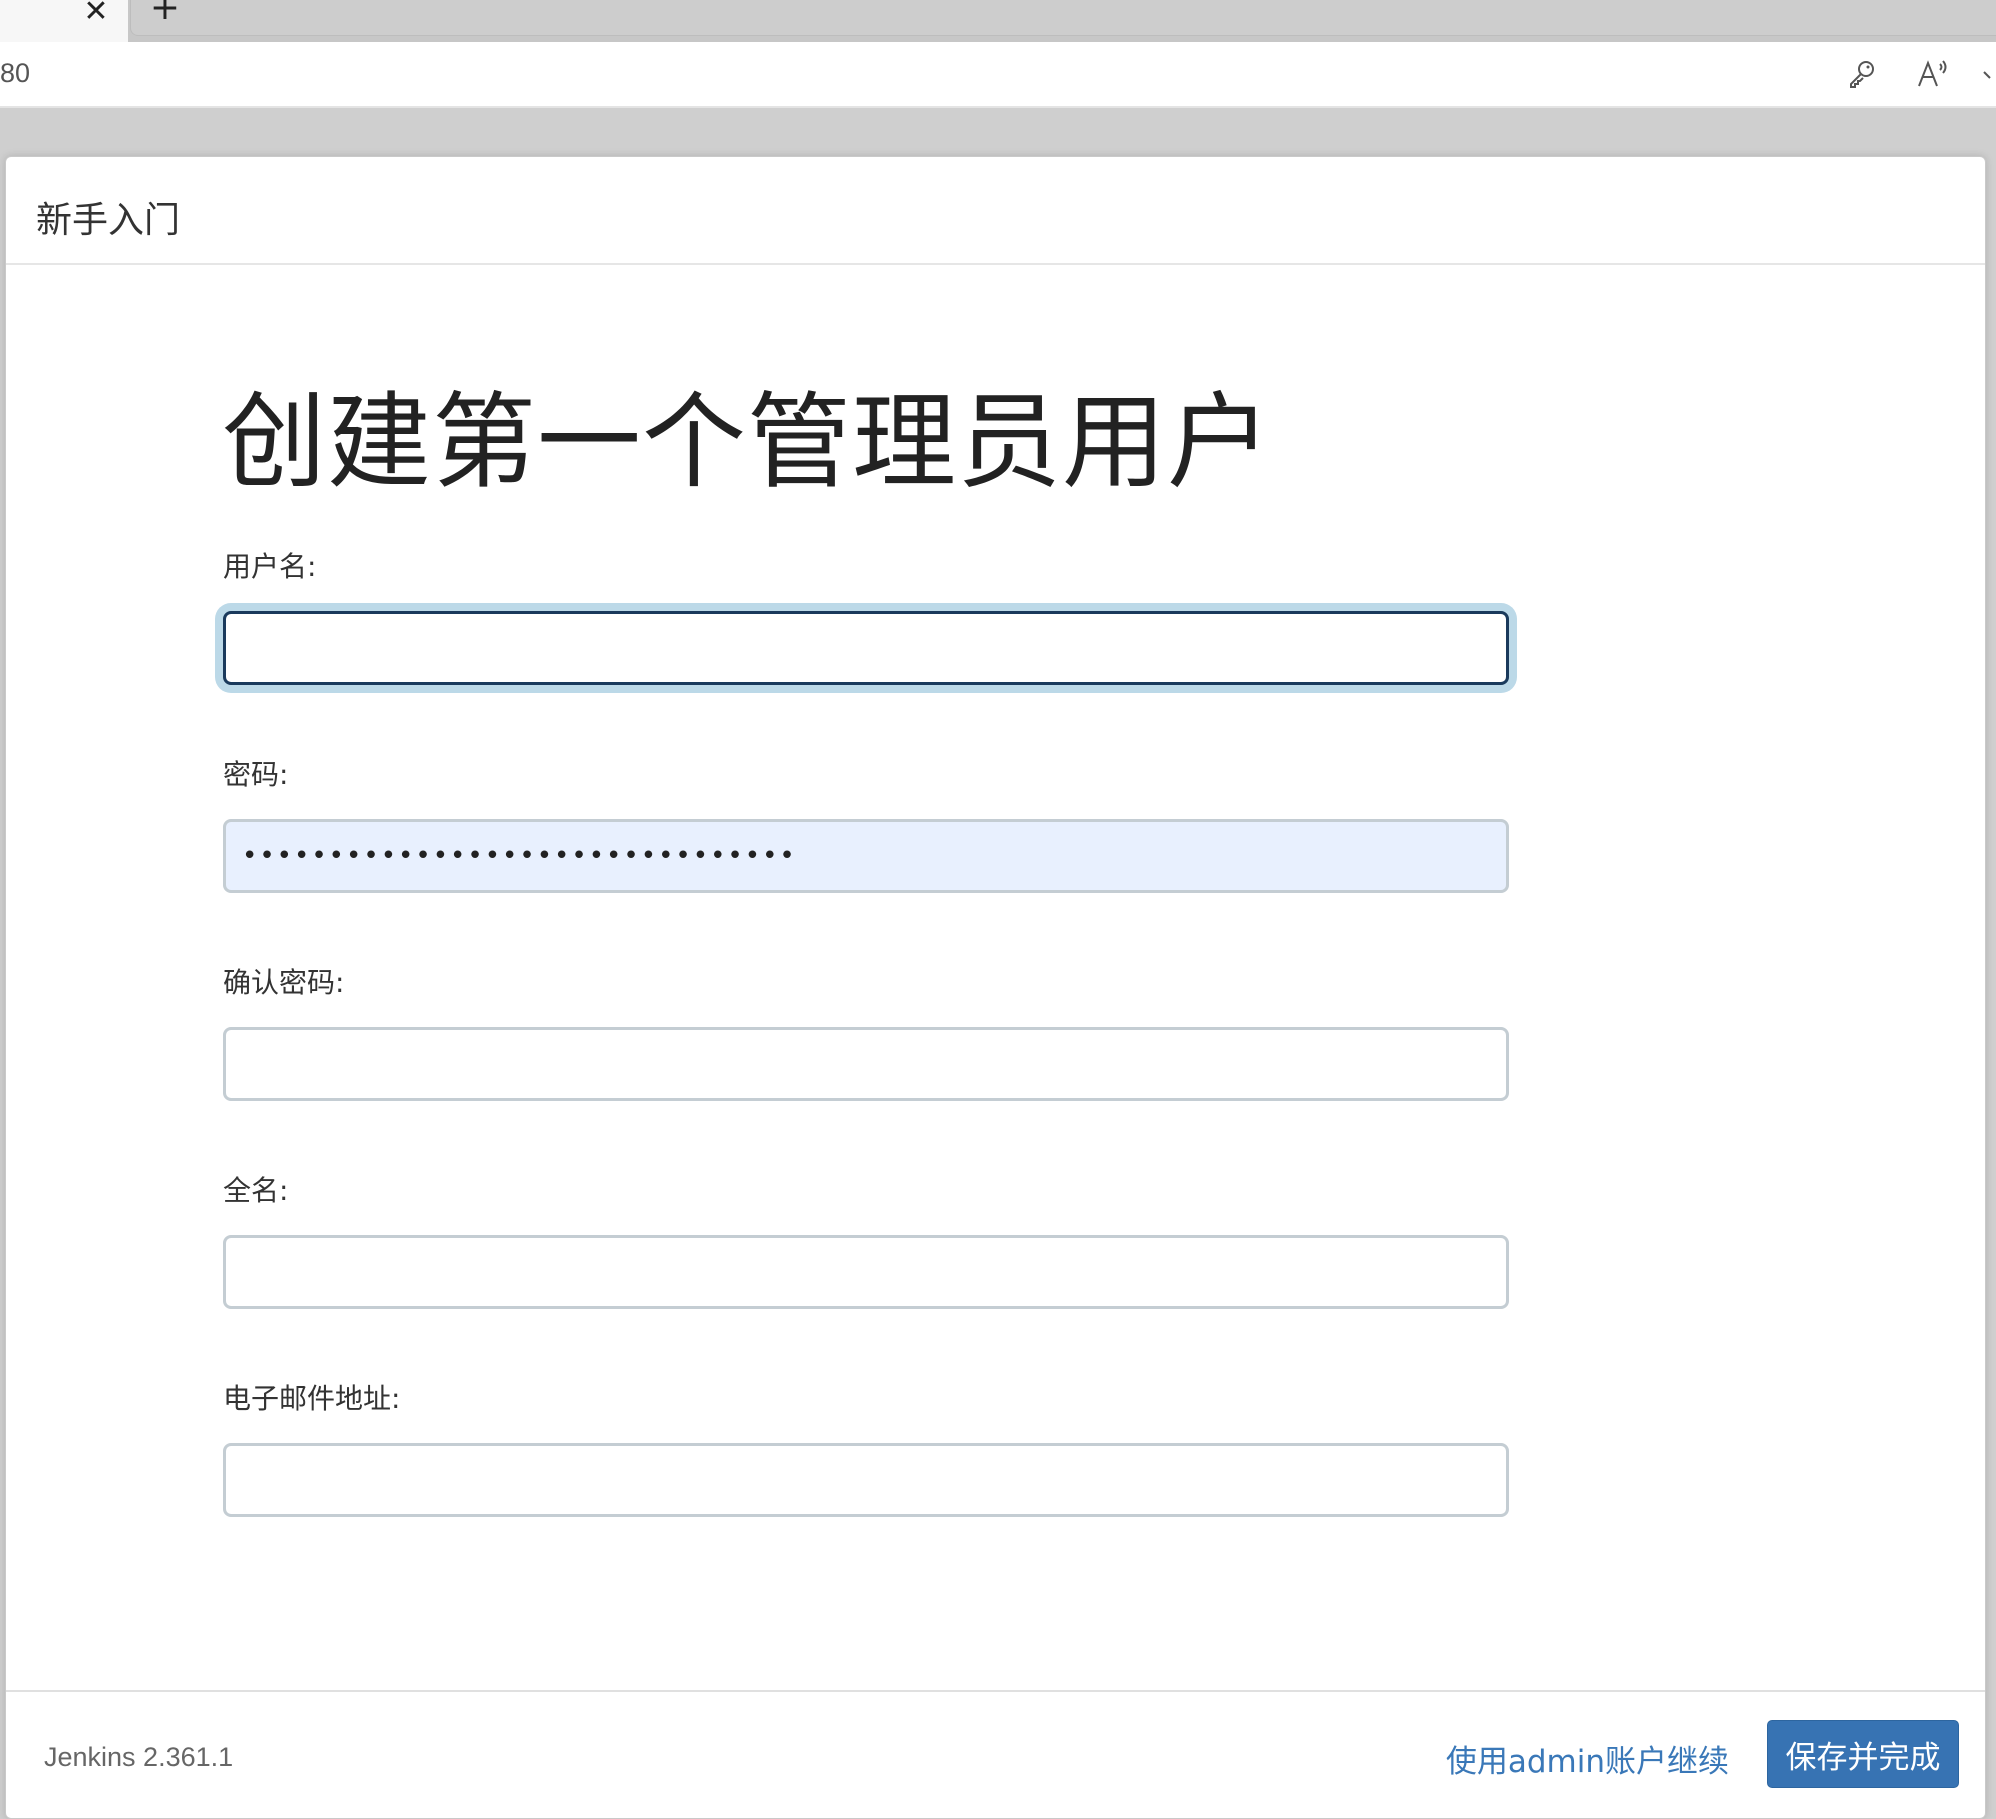 Image resolution: width=1996 pixels, height=1819 pixels. Describe the element at coordinates (165, 14) in the screenshot. I see `new-tab-icon: +` at that location.